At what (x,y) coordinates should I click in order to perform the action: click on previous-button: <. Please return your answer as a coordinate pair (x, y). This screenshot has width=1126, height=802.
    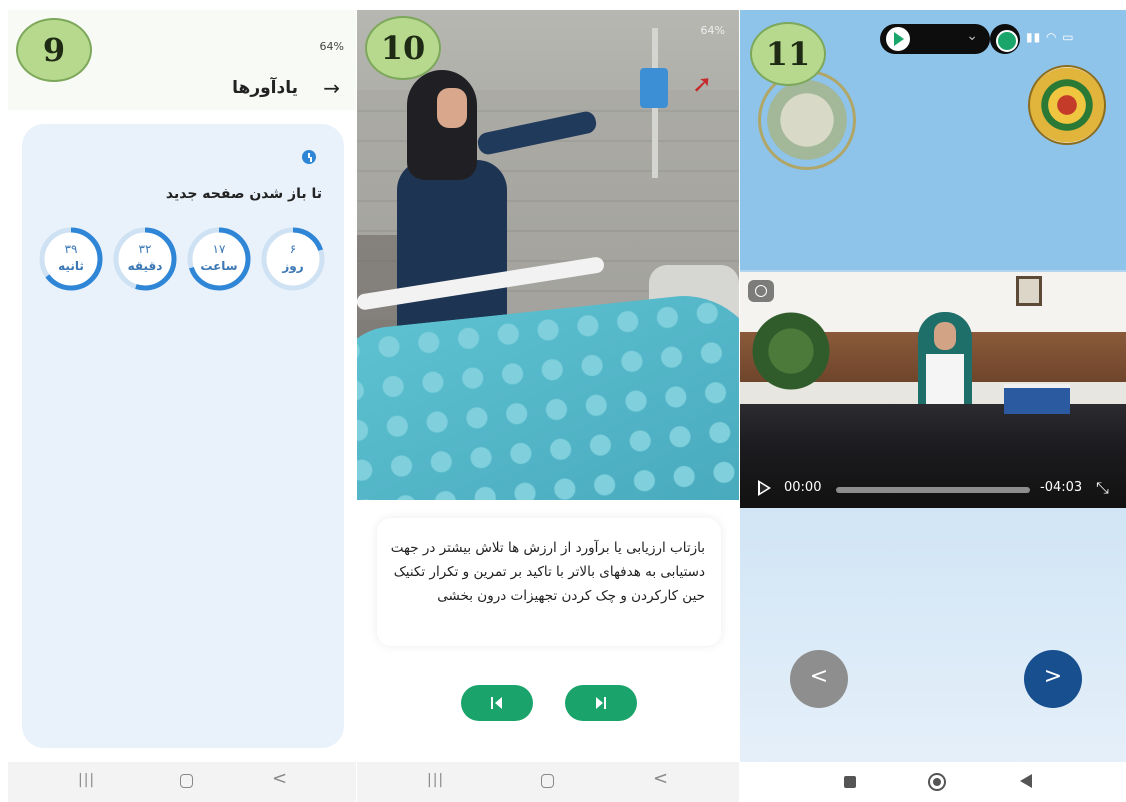
    Looking at the image, I should click on (819, 679).